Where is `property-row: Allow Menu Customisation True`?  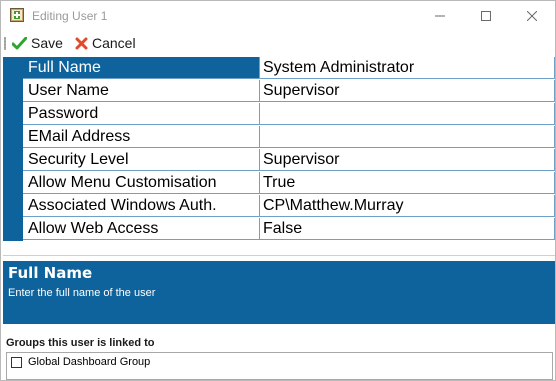
property-row: Allow Menu Customisation True is located at coordinates (289, 183).